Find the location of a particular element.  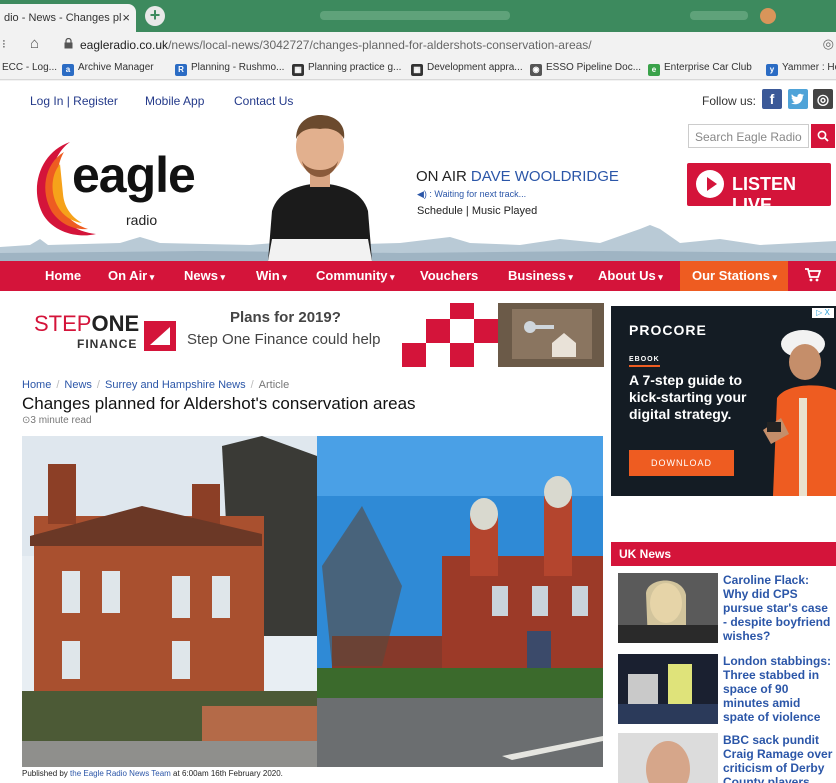

procore-logo: PROCORE is located at coordinates (668, 330).